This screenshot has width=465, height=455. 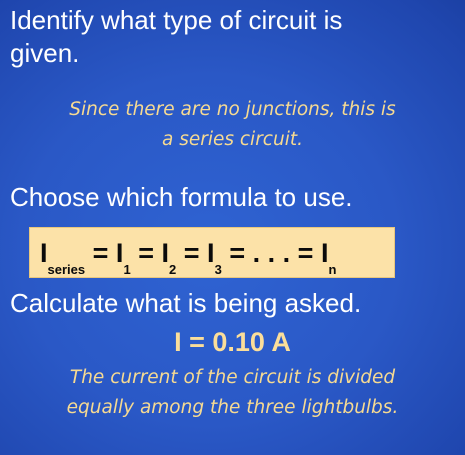 What do you see at coordinates (271, 253) in the screenshot?
I see `formula-ellipsis: . . .` at bounding box center [271, 253].